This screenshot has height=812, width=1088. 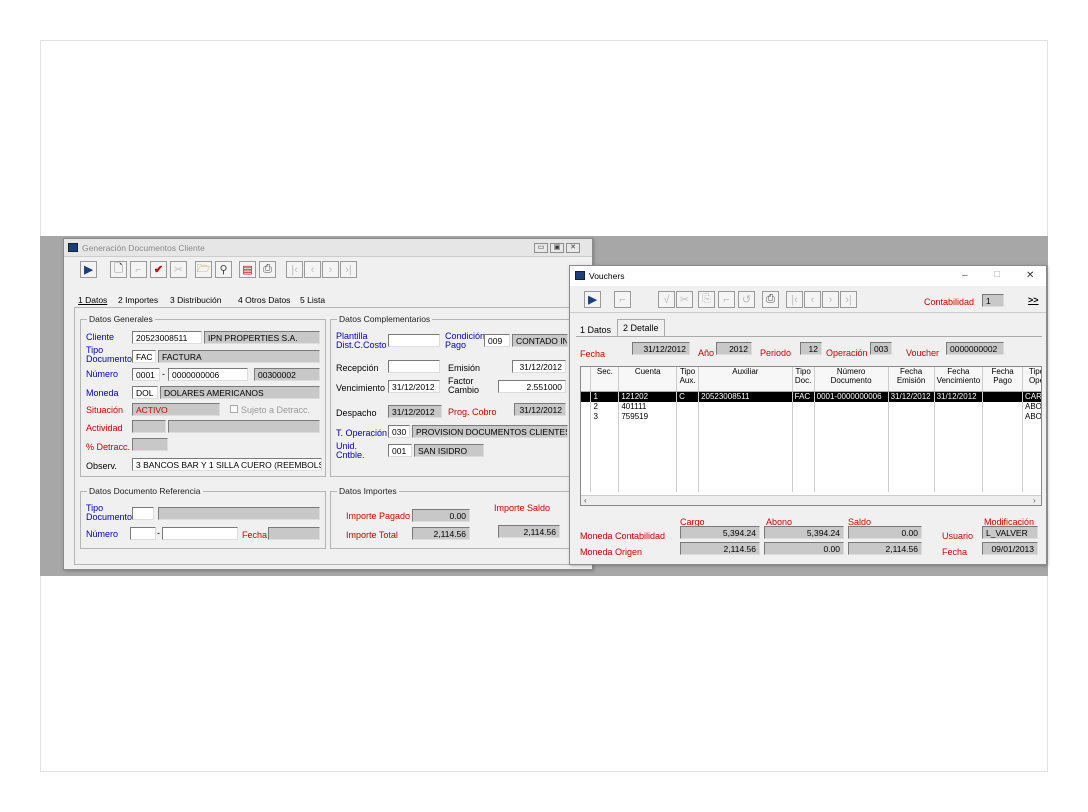 I want to click on column-header: Fecha Emisión, so click(x=911, y=379).